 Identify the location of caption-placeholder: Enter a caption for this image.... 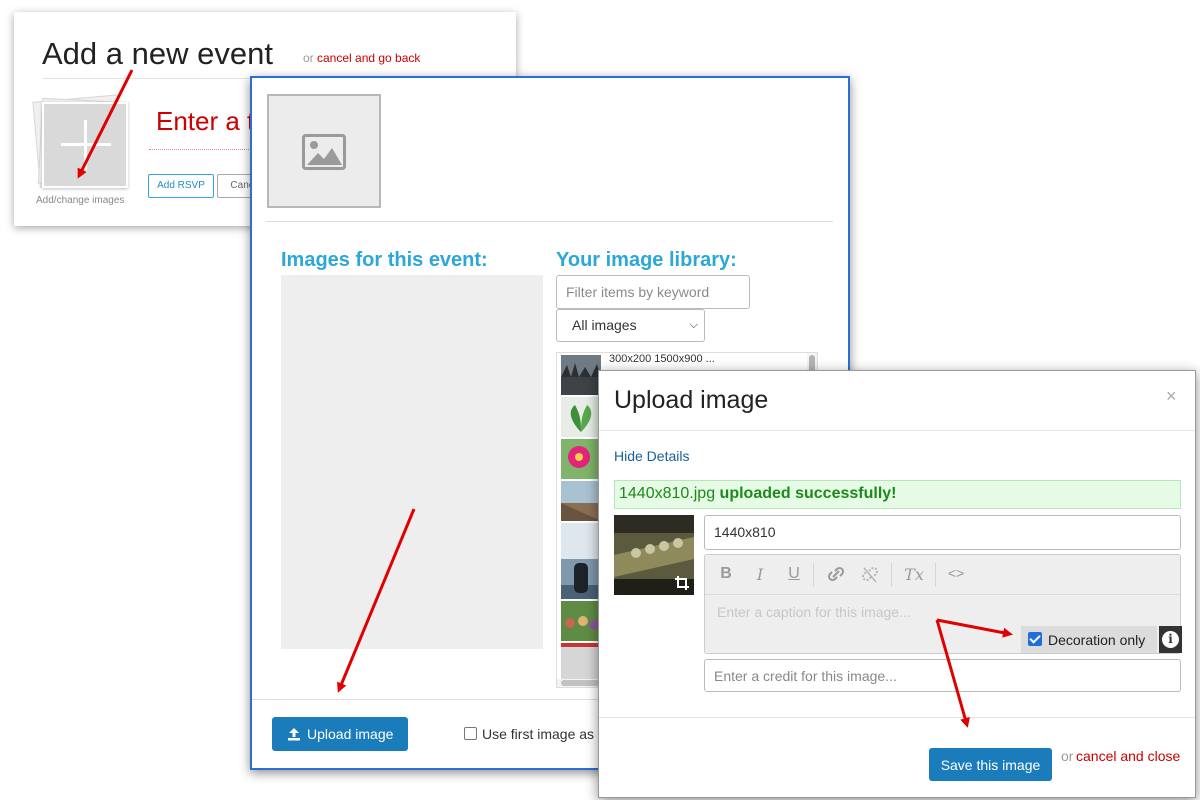
(814, 612).